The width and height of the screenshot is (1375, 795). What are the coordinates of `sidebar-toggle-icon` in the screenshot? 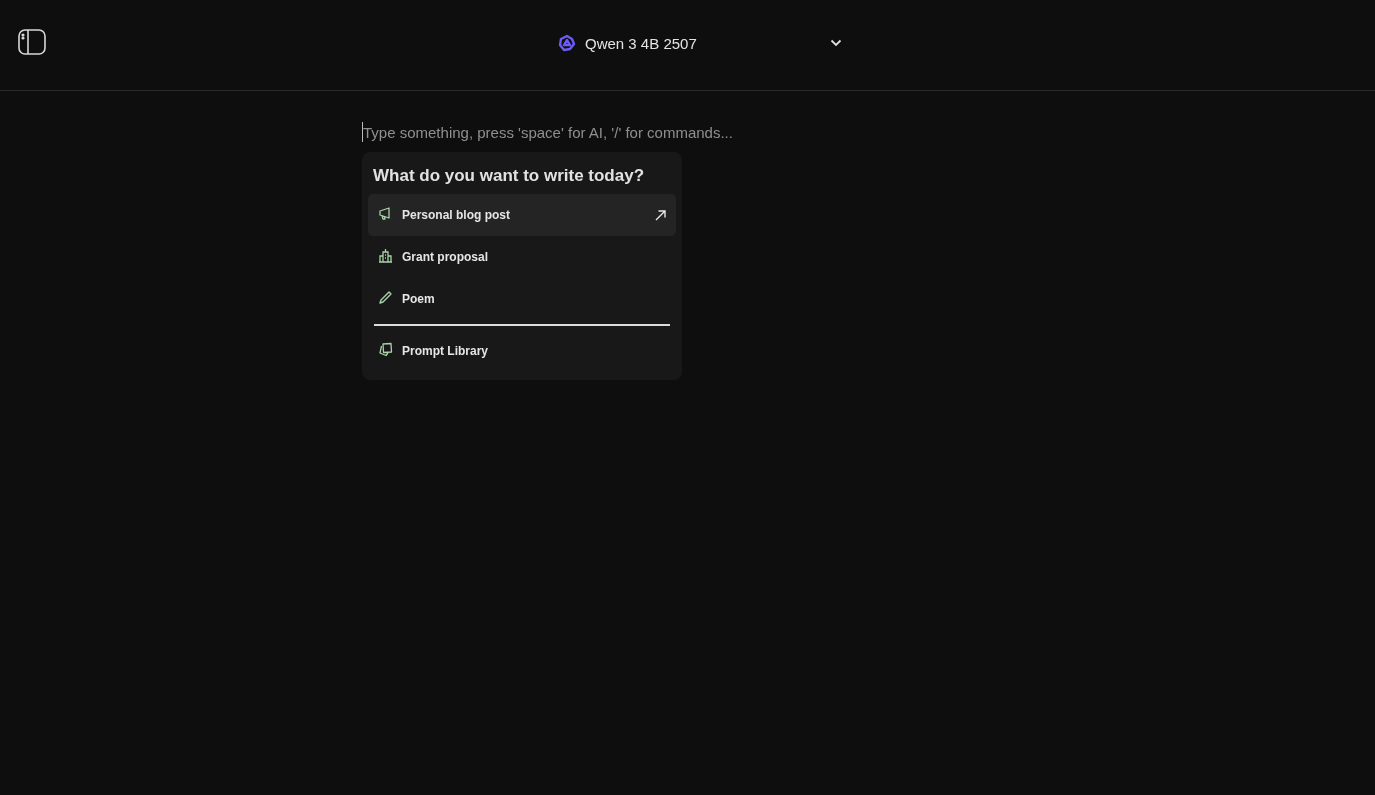 It's located at (32, 42).